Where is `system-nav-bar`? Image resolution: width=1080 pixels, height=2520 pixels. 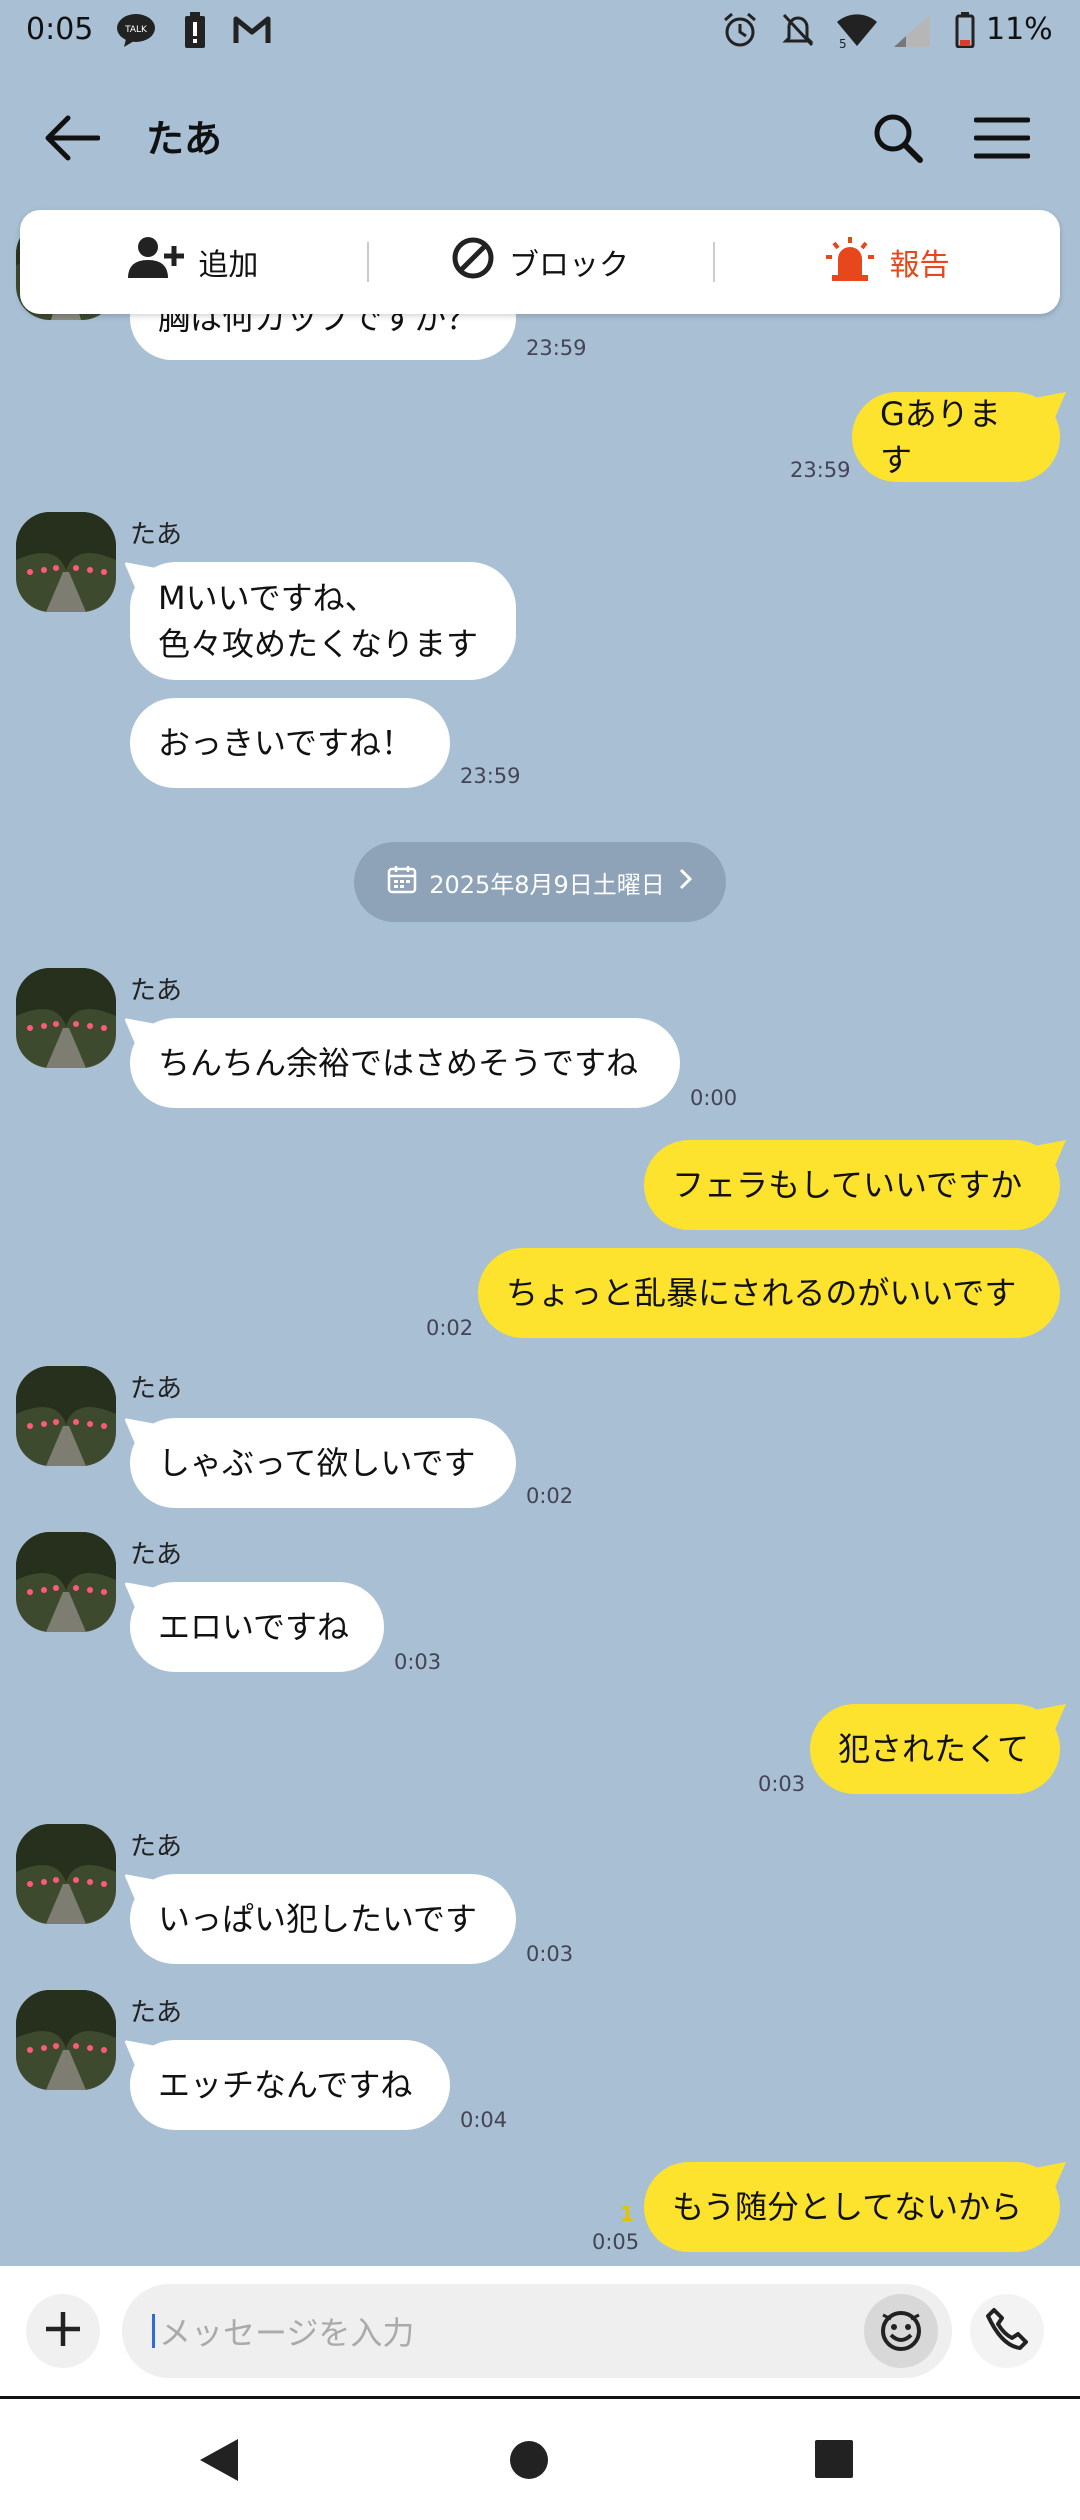
system-nav-bar is located at coordinates (540, 2458).